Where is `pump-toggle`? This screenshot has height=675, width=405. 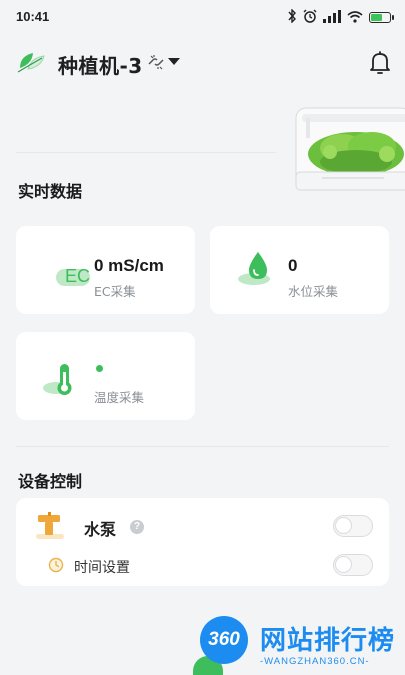 pump-toggle is located at coordinates (353, 526).